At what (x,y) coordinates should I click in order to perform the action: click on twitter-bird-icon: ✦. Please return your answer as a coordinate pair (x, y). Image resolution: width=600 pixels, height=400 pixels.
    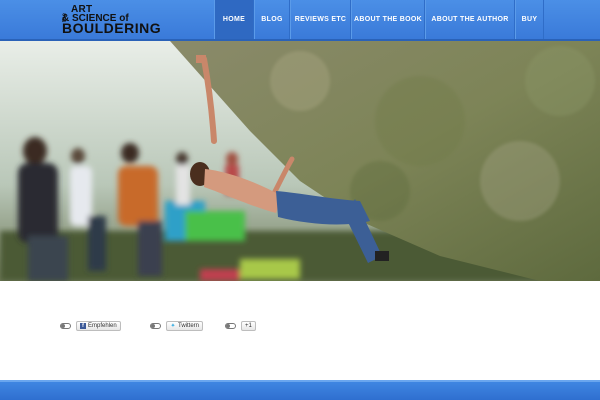
    Looking at the image, I should click on (173, 326).